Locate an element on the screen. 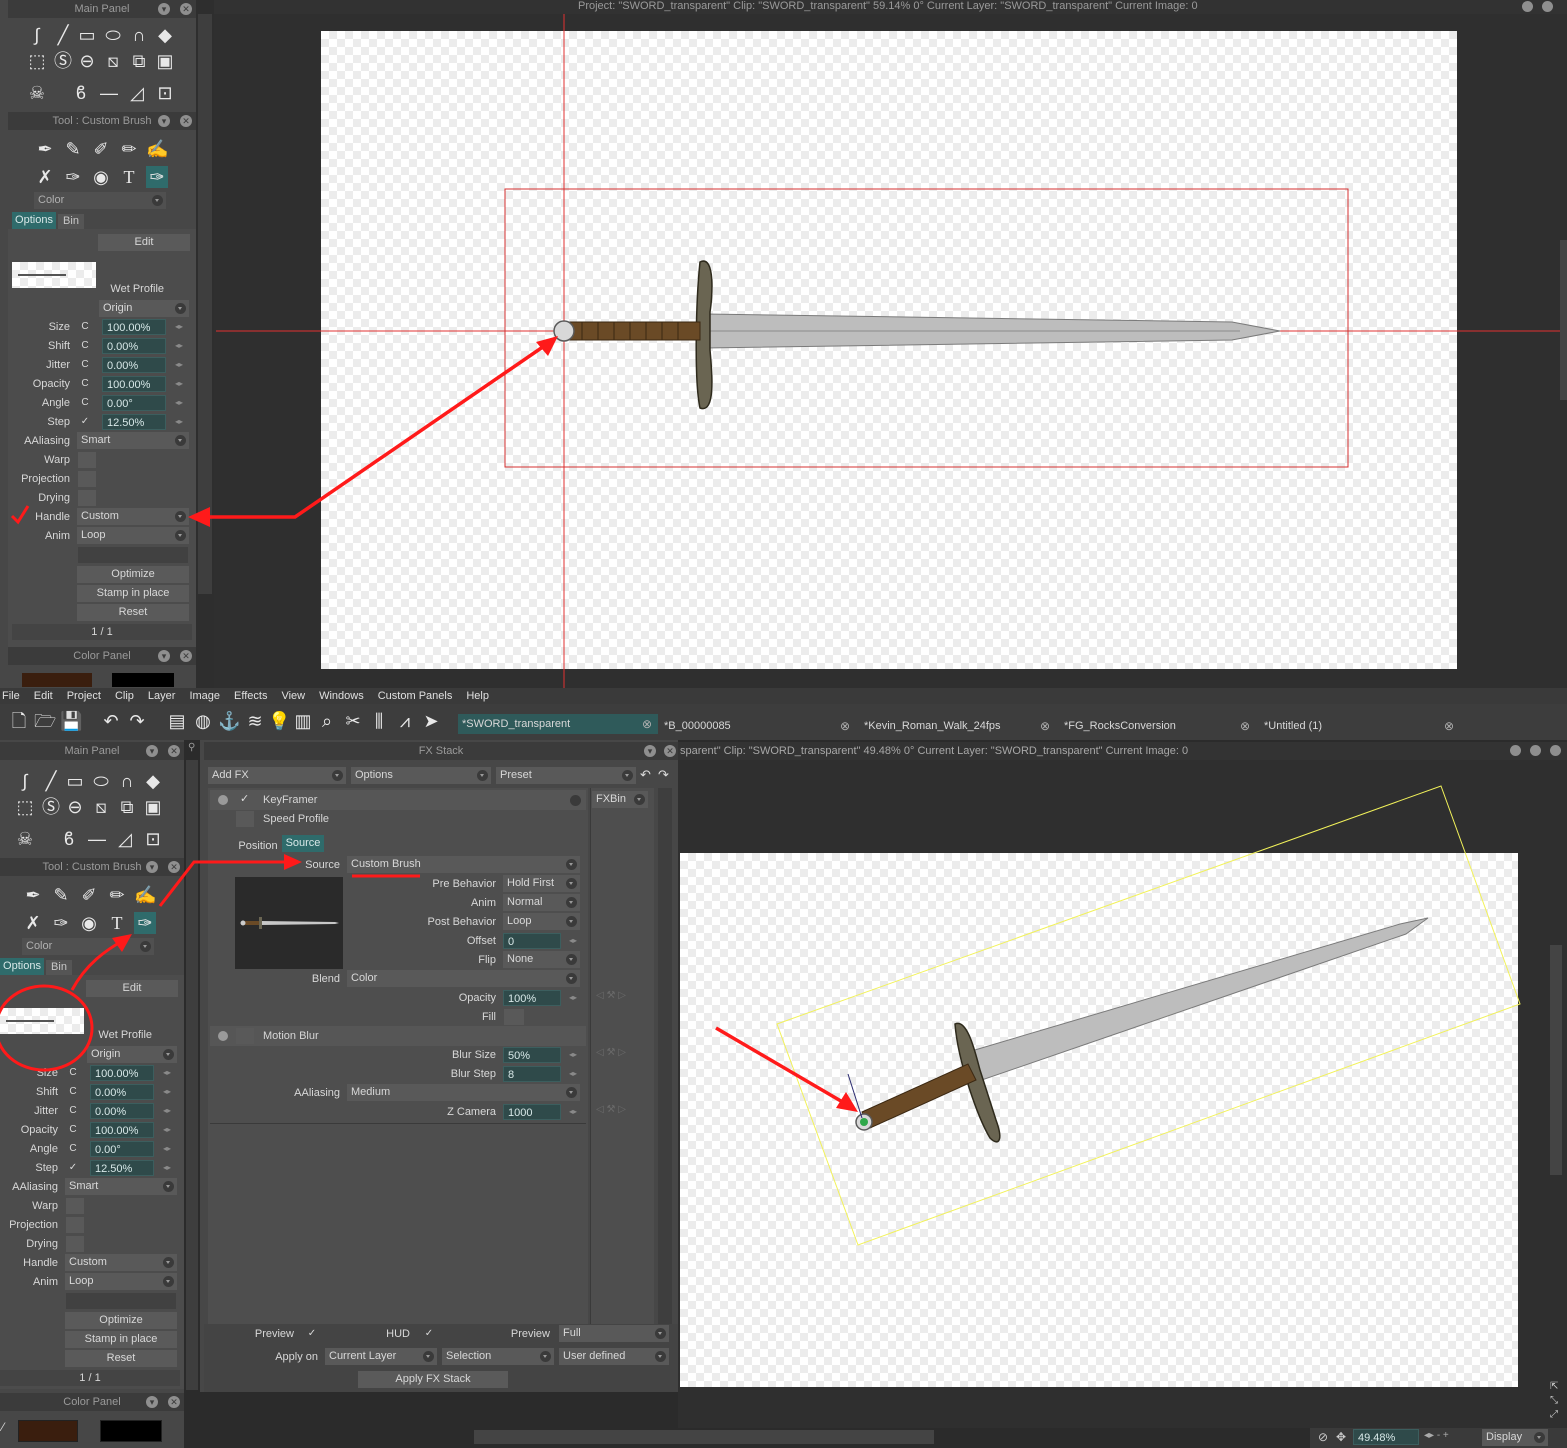 The height and width of the screenshot is (1448, 1567). bottom-annotation-arrowhead-source is located at coordinates (293, 862).